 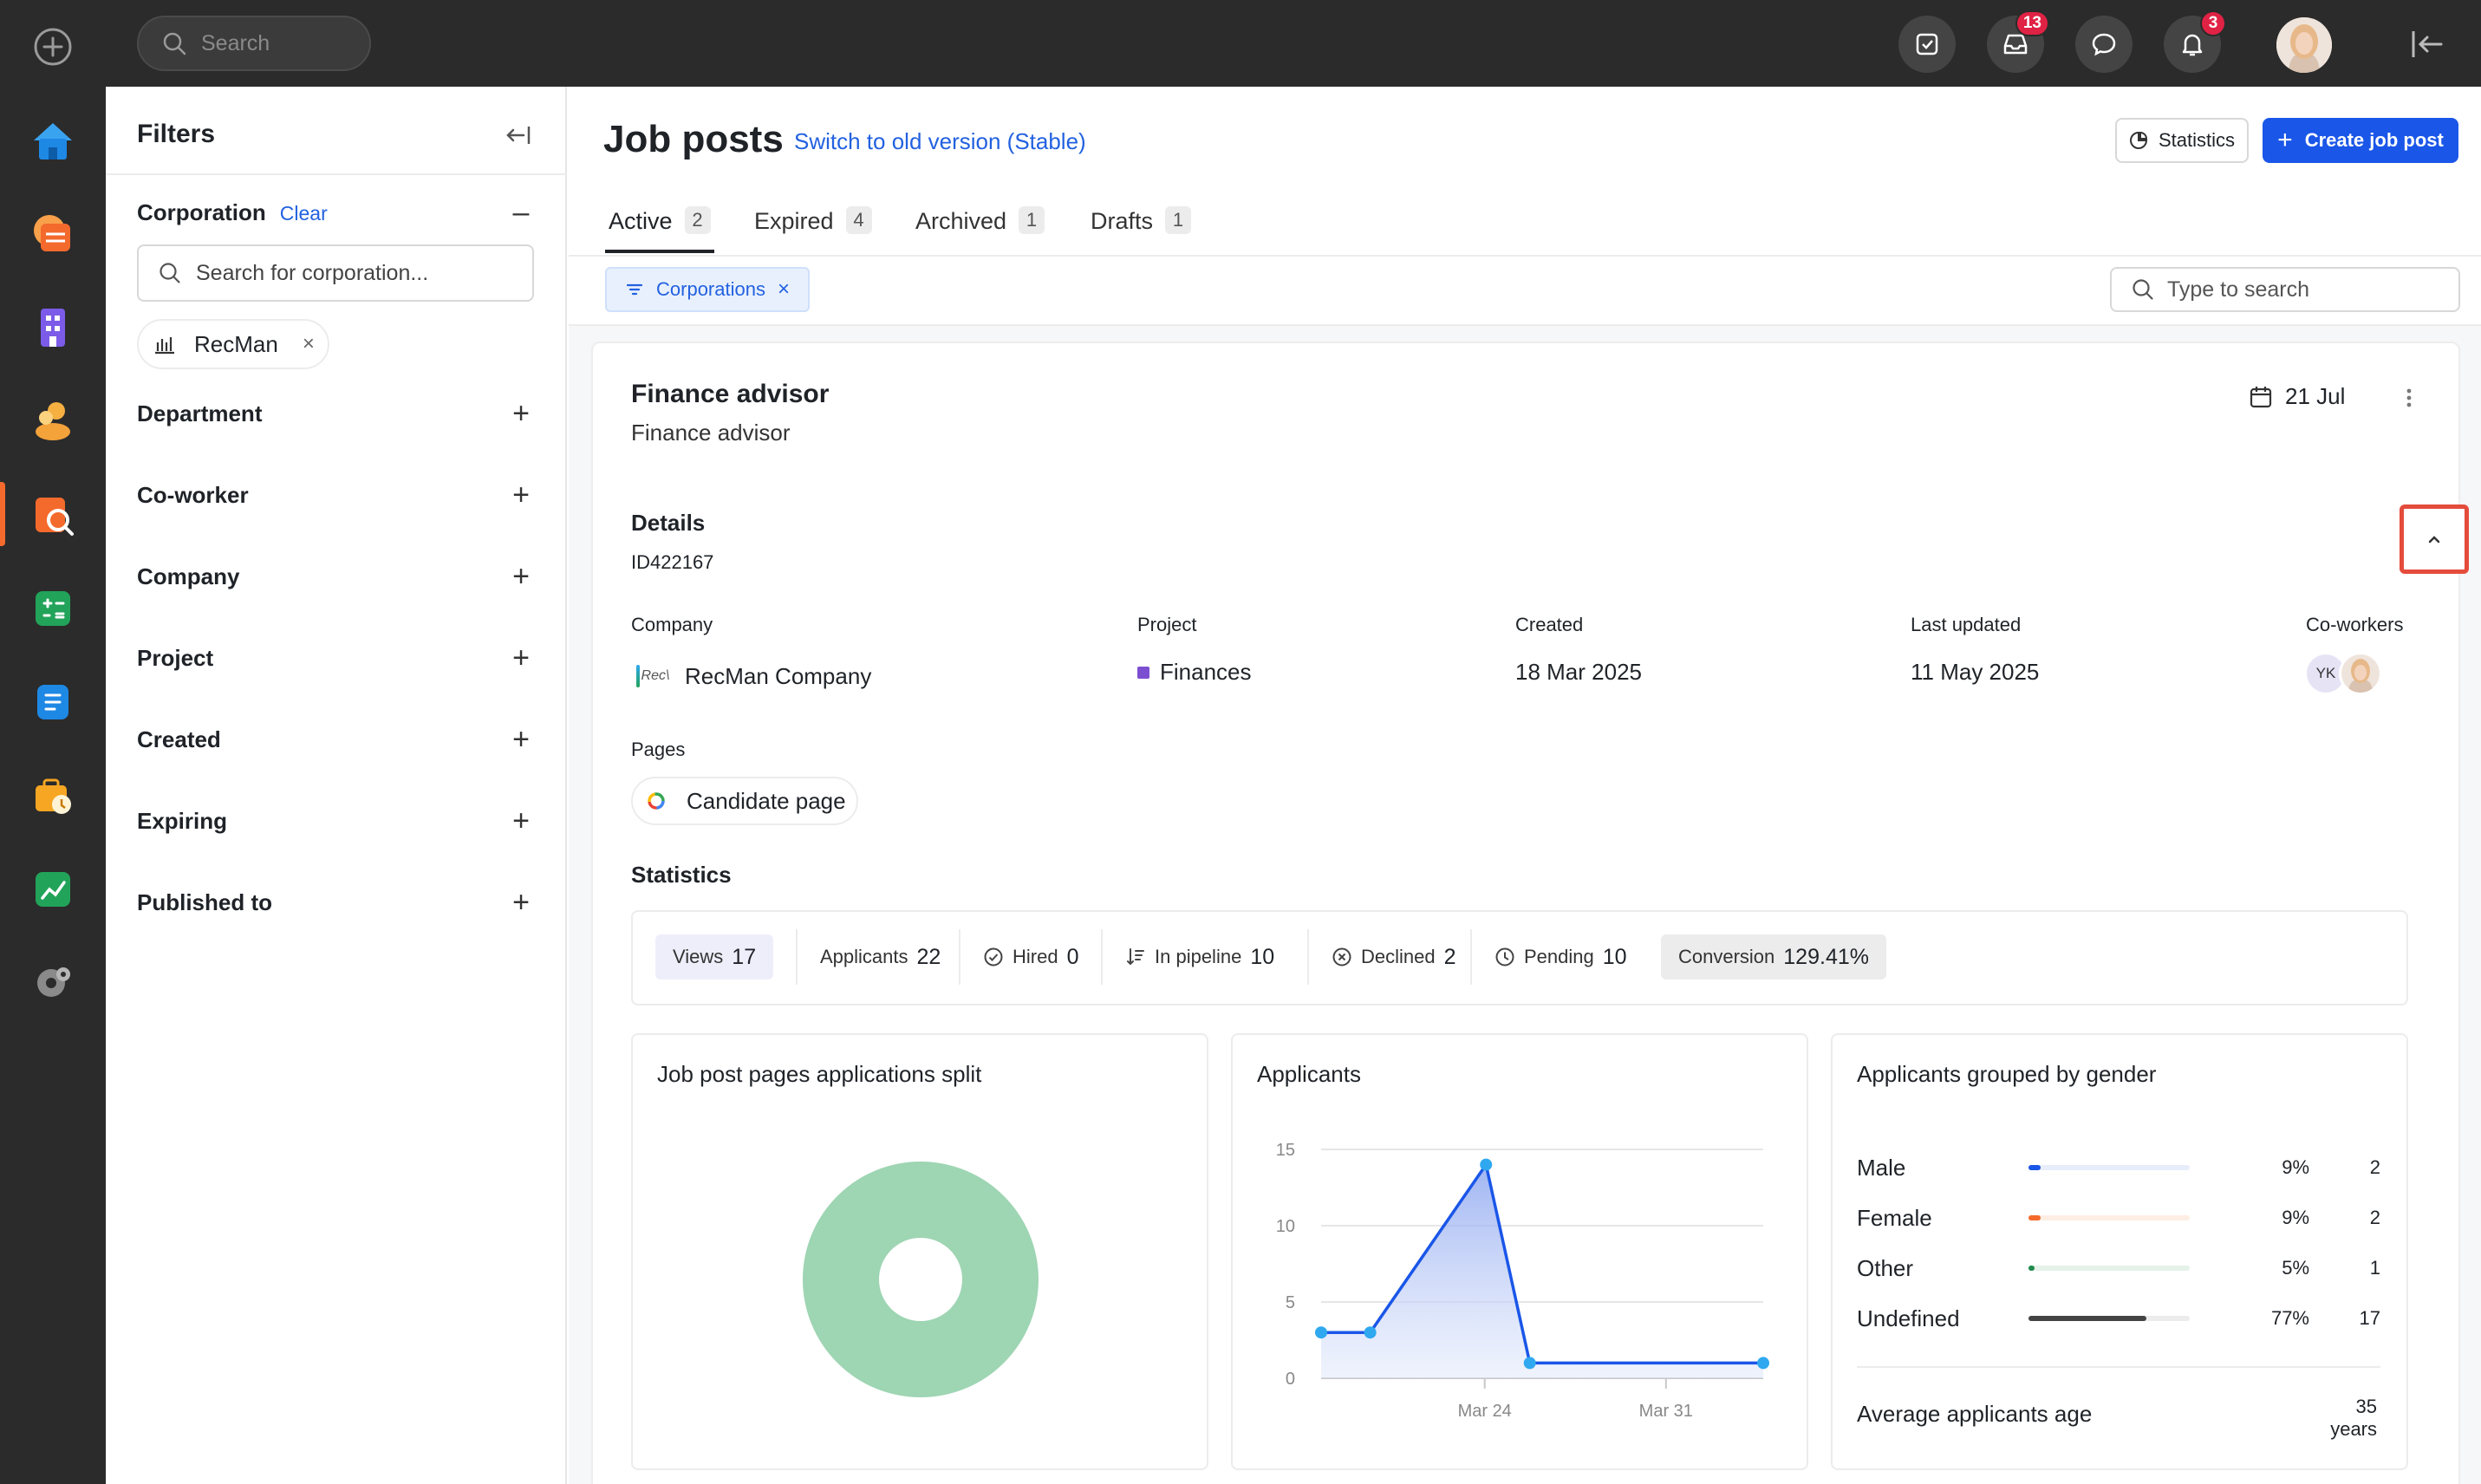 What do you see at coordinates (751, 676) in the screenshot?
I see `company-value: Rec\ RecMan Company` at bounding box center [751, 676].